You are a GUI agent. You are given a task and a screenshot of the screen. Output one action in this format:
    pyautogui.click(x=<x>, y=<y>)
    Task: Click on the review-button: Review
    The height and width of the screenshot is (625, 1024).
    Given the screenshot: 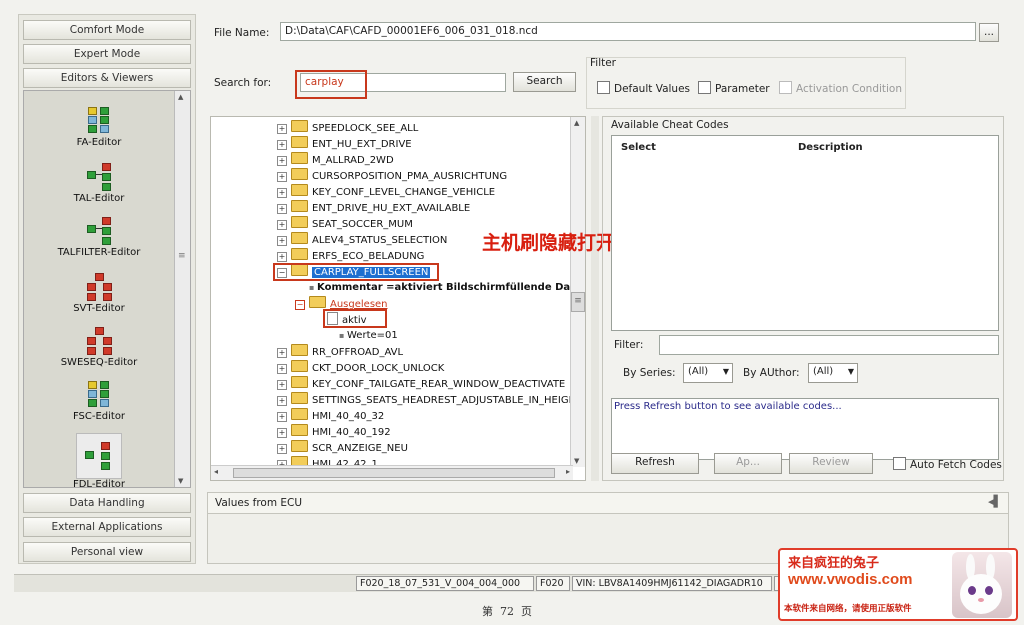 What is the action you would take?
    pyautogui.click(x=831, y=463)
    